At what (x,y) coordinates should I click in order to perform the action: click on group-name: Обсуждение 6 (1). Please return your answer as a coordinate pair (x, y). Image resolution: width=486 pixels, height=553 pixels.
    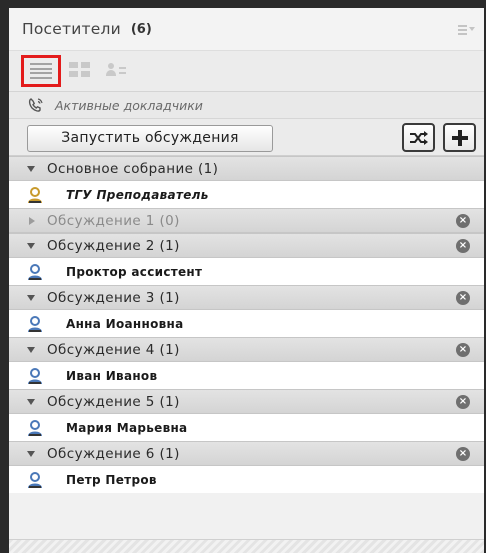
    Looking at the image, I should click on (113, 453).